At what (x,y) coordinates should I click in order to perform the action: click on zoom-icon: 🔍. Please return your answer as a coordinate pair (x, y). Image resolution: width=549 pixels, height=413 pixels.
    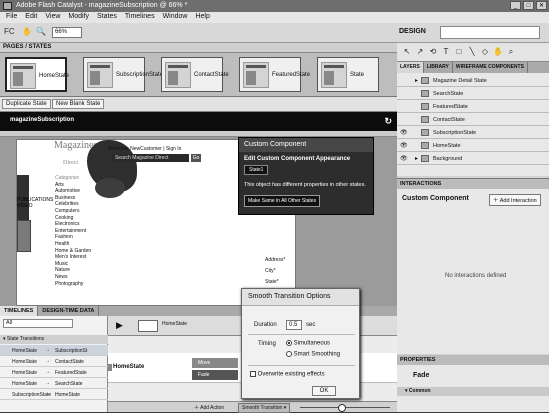
    Looking at the image, I should click on (41, 32).